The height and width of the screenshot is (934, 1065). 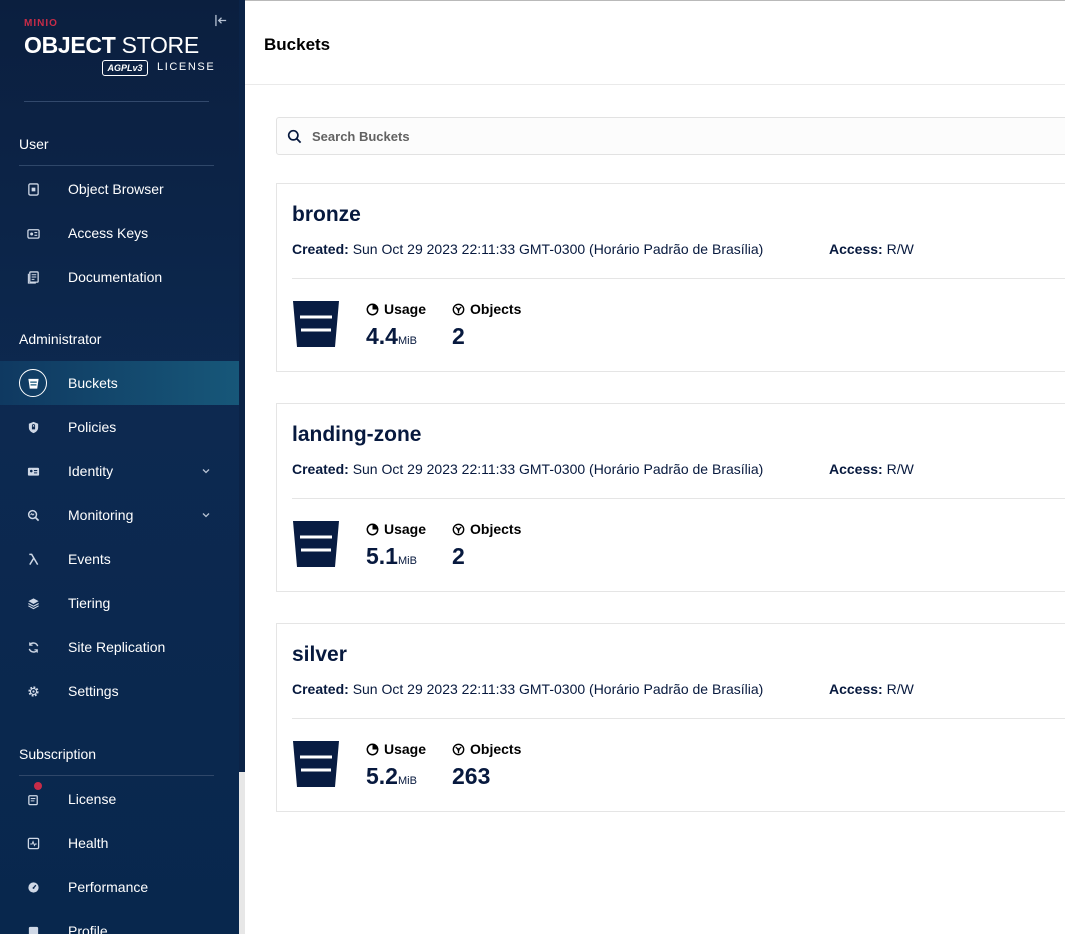 I want to click on health-icon, so click(x=33, y=843).